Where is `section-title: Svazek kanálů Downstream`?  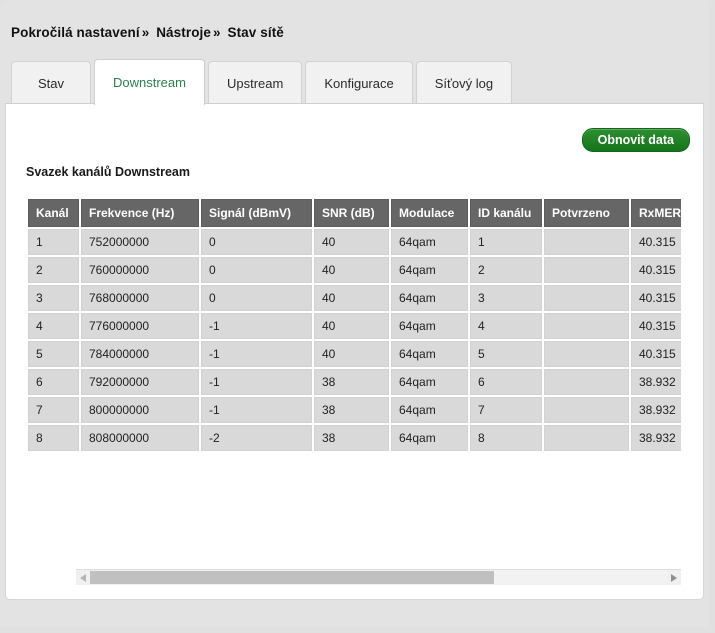
section-title: Svazek kanálů Downstream is located at coordinates (108, 172).